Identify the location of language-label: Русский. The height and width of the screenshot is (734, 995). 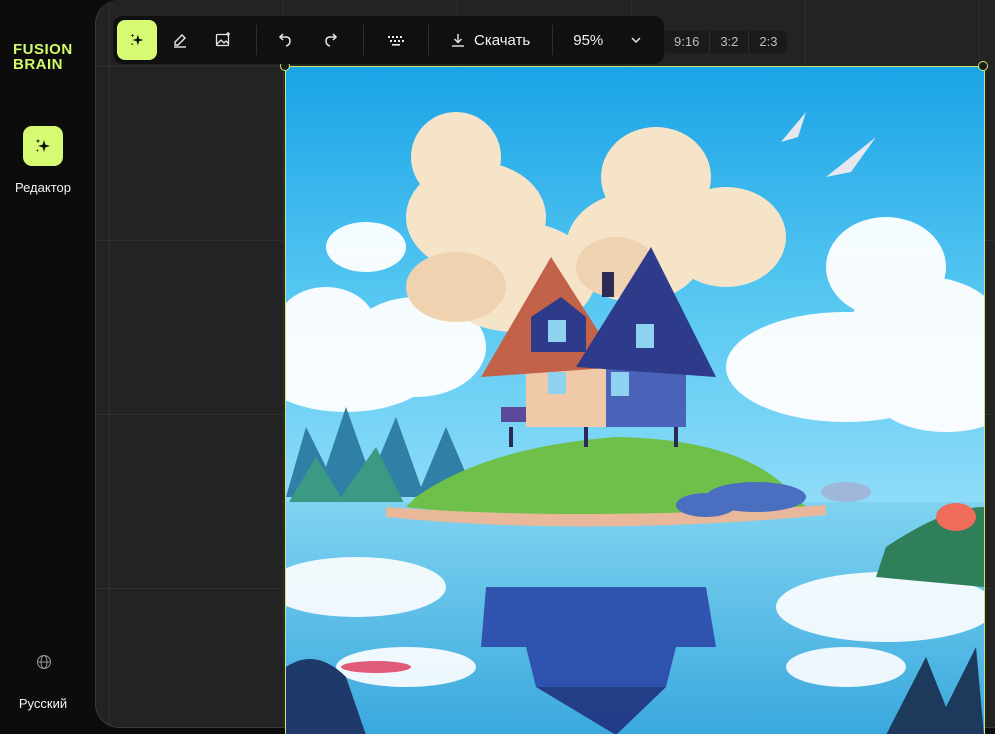
(43, 703).